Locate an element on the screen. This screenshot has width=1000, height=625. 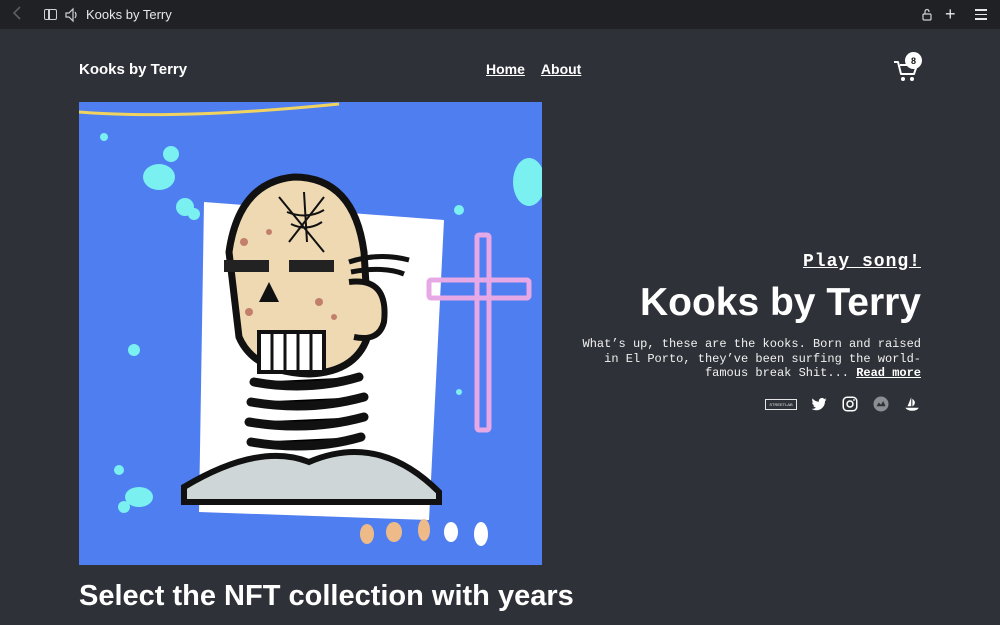
read-more-link: Read more is located at coordinates (888, 373).